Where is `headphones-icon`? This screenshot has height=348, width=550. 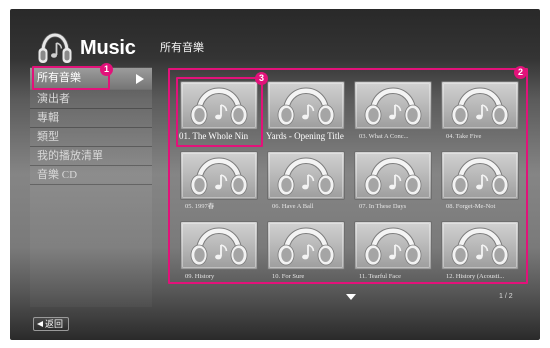 headphones-icon is located at coordinates (55, 47).